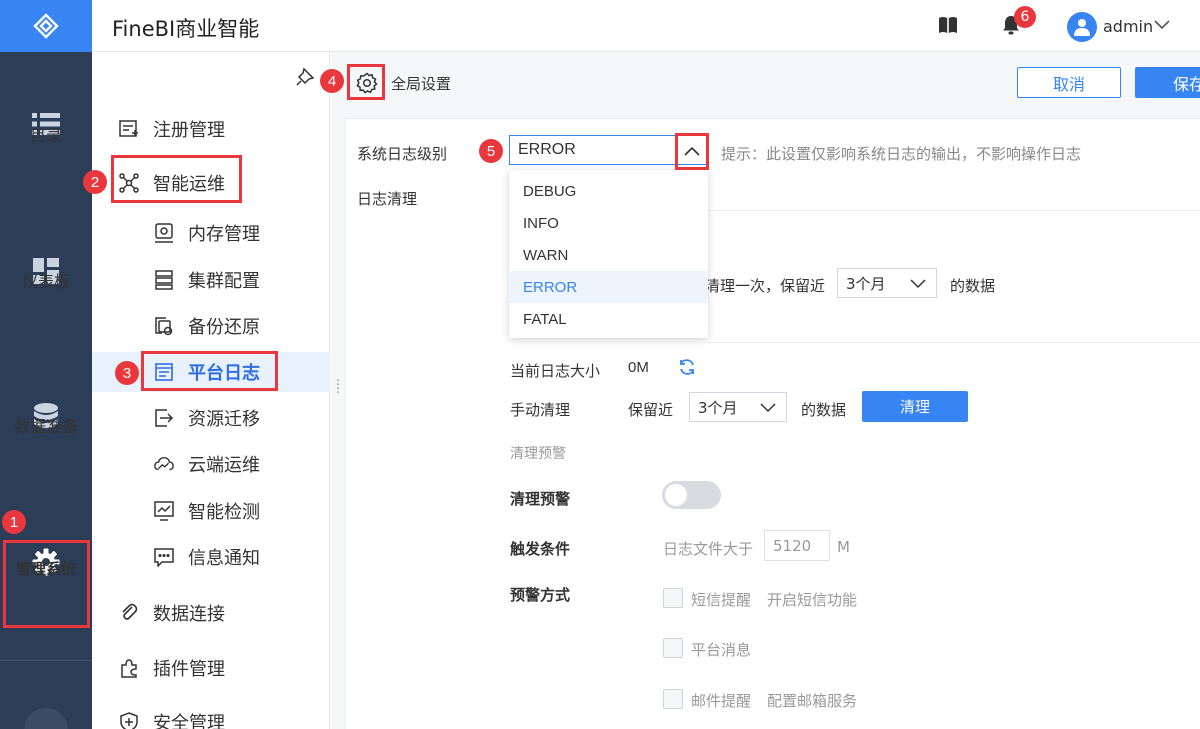  Describe the element at coordinates (718, 407) in the screenshot. I see `manual-retain-value: 3个月` at that location.